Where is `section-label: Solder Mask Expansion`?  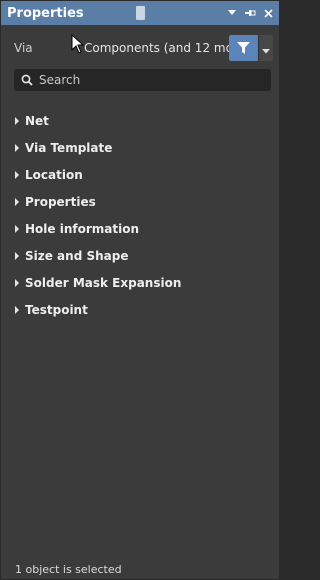
section-label: Solder Mask Expansion is located at coordinates (103, 282).